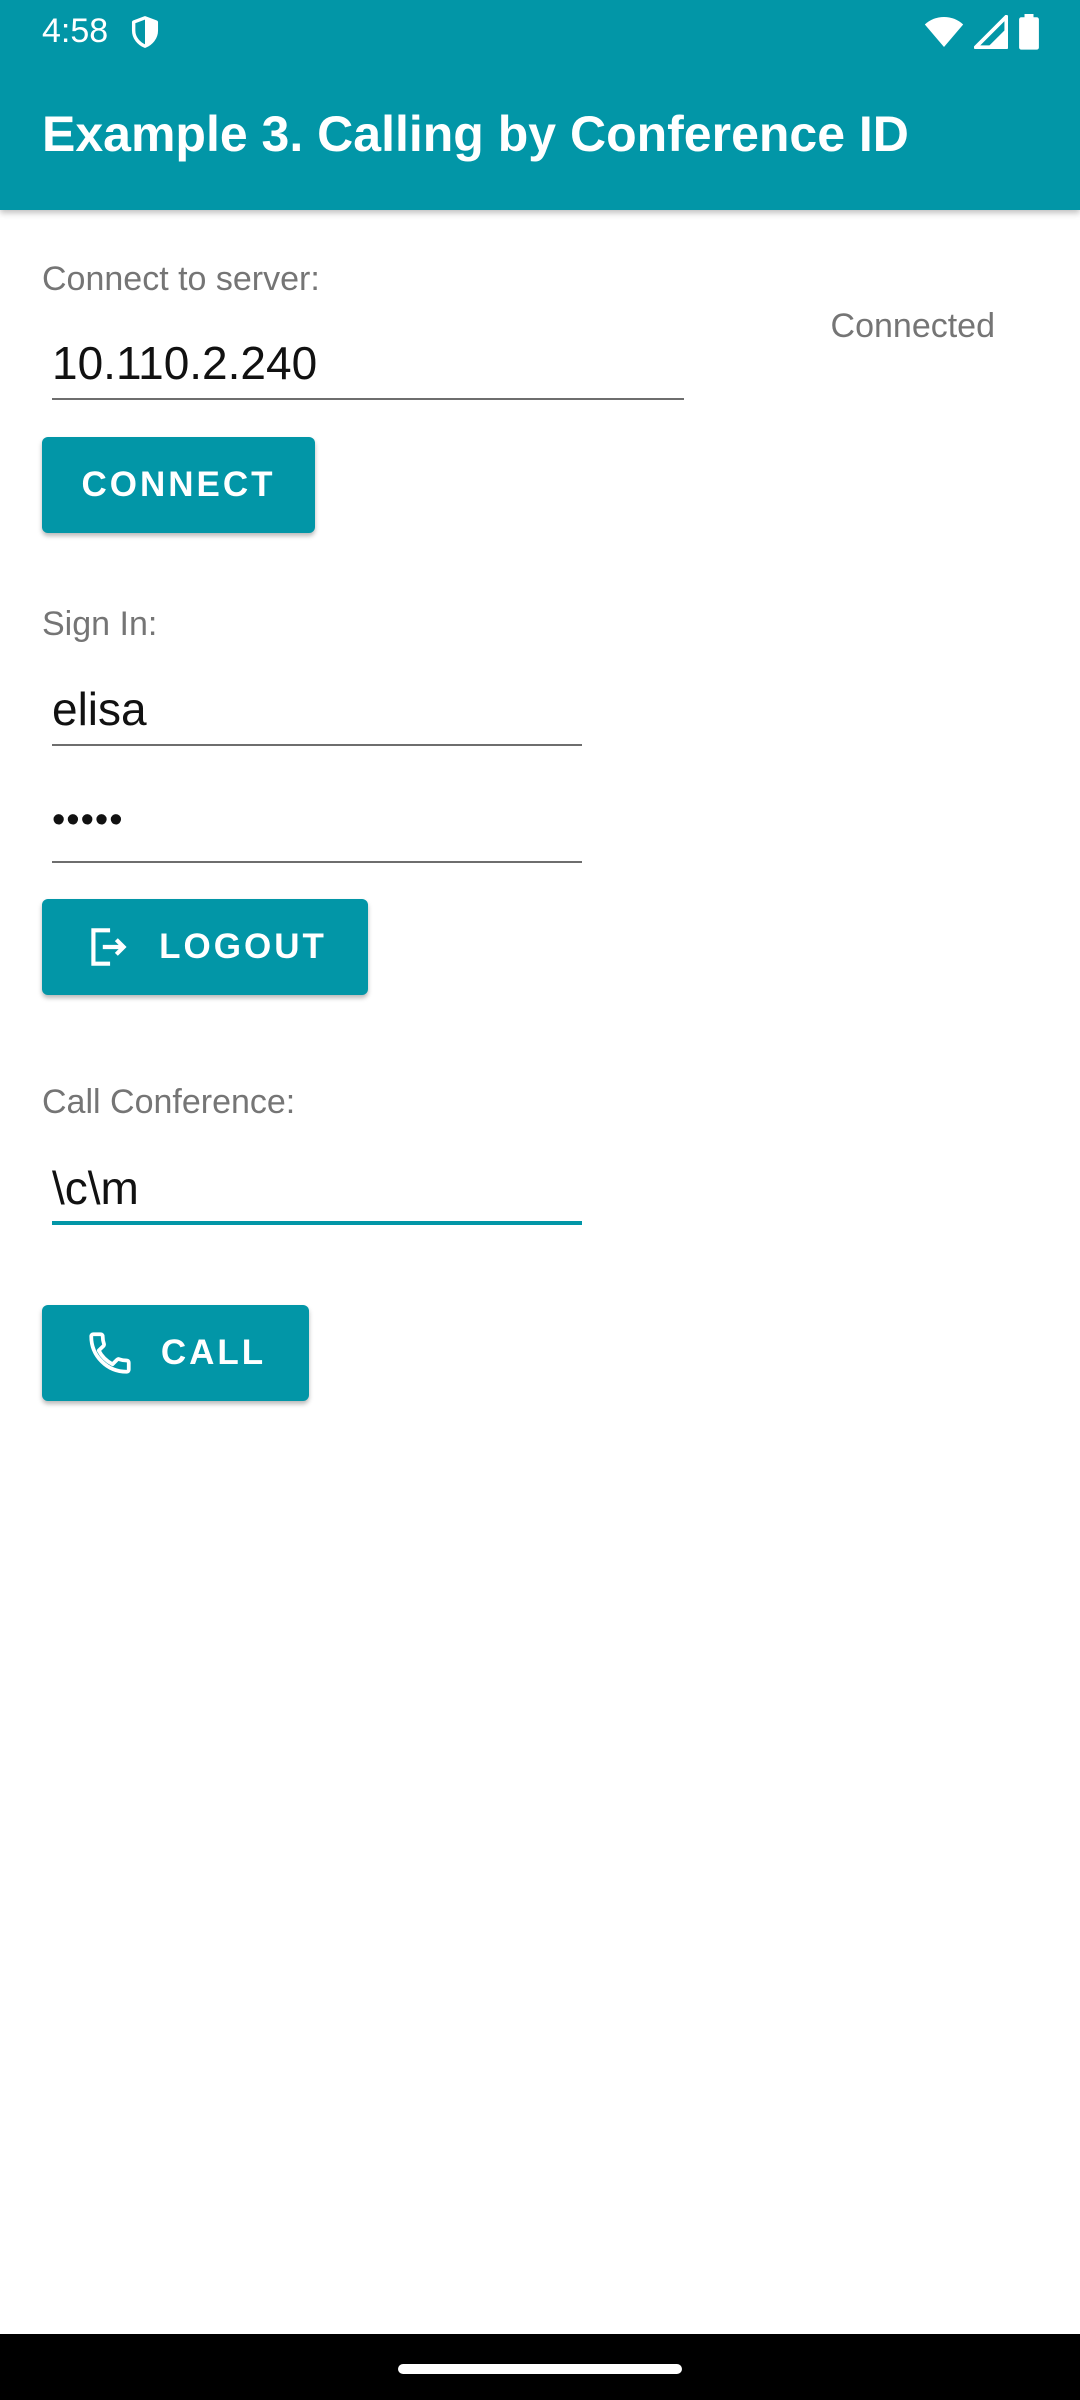 This screenshot has width=1080, height=2400. Describe the element at coordinates (99, 709) in the screenshot. I see `username-value: elisa` at that location.